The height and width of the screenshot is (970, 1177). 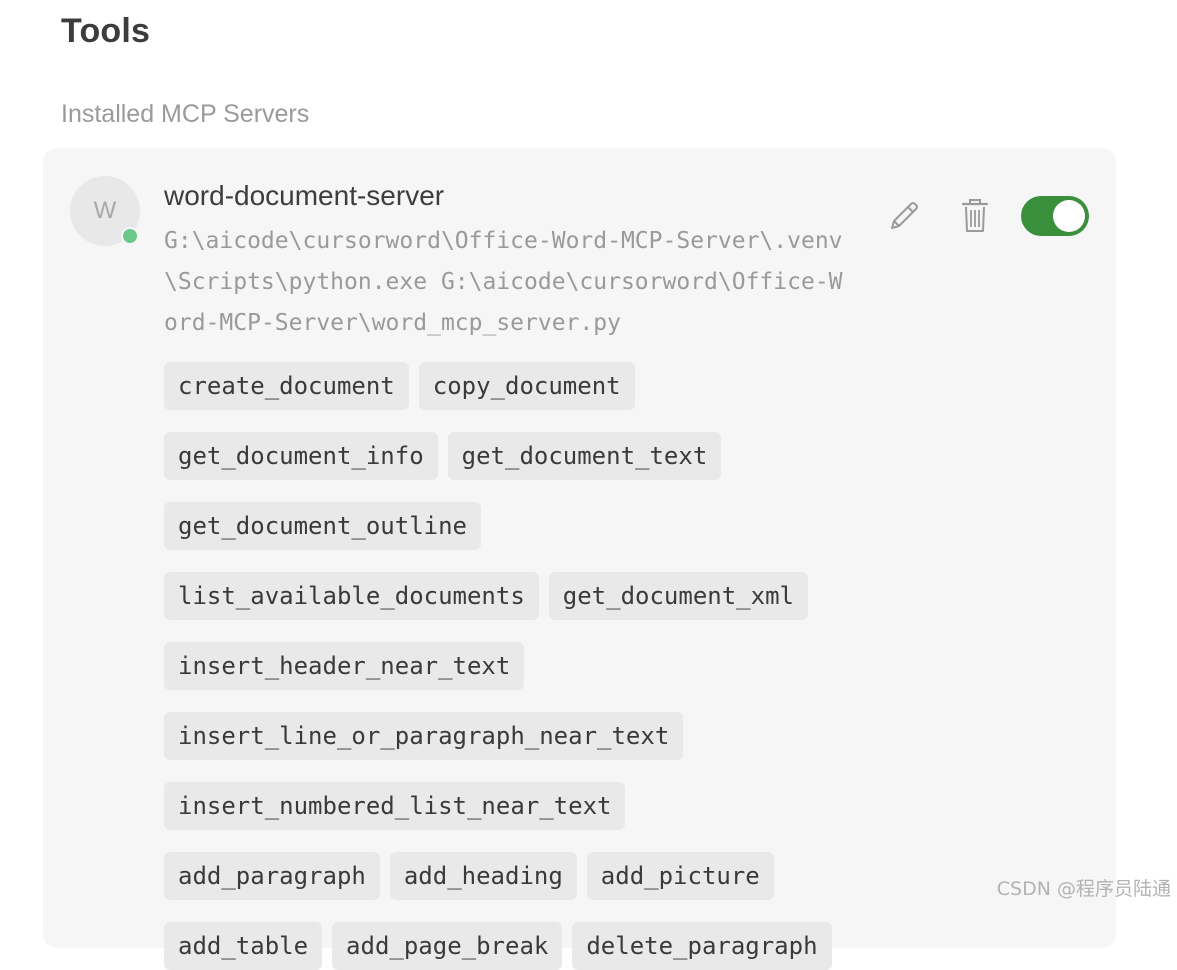 I want to click on server-enabled-toggle, so click(x=1055, y=216).